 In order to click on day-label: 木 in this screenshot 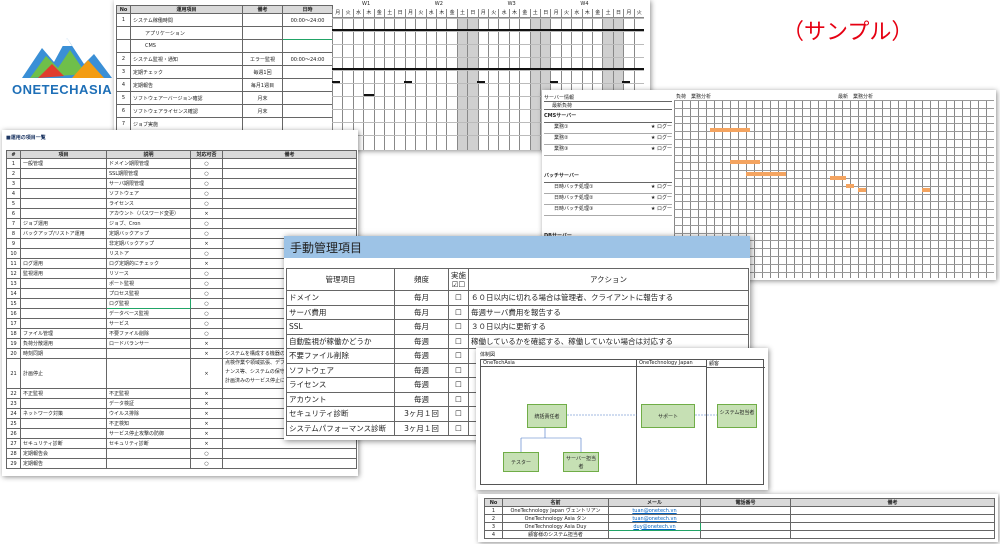, I will do `click(514, 13)`.